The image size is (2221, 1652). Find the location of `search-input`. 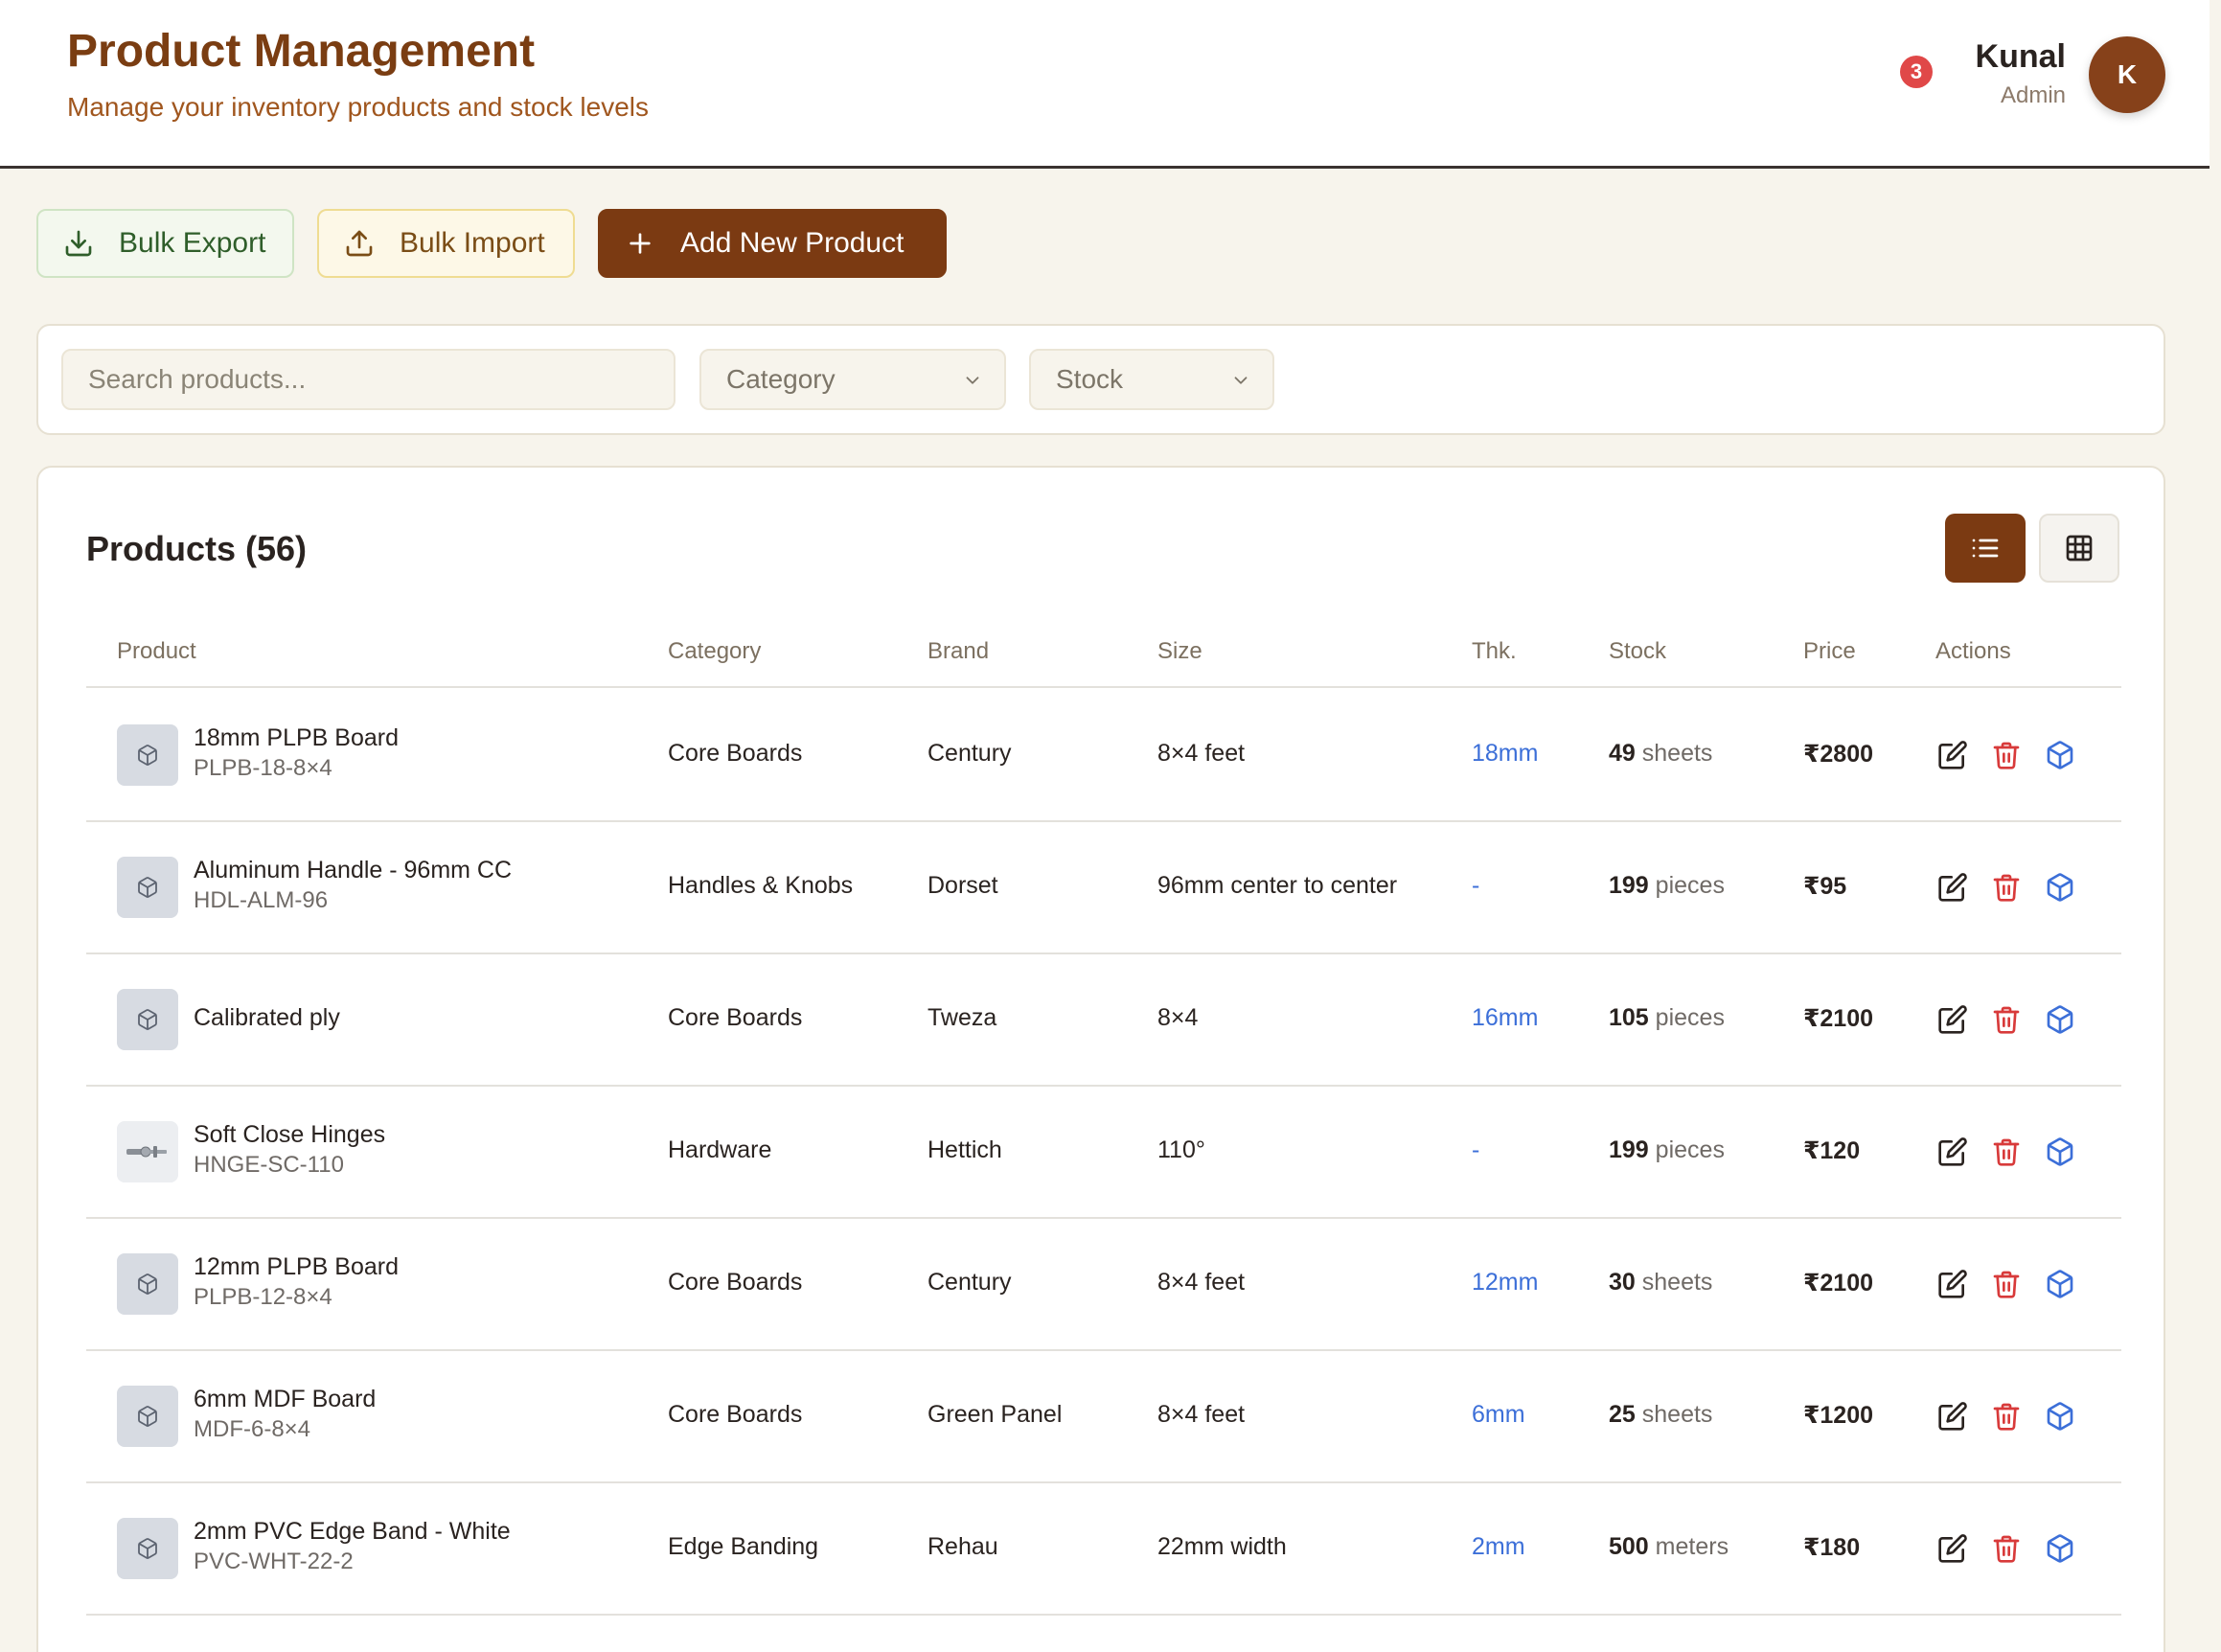

search-input is located at coordinates (368, 379).